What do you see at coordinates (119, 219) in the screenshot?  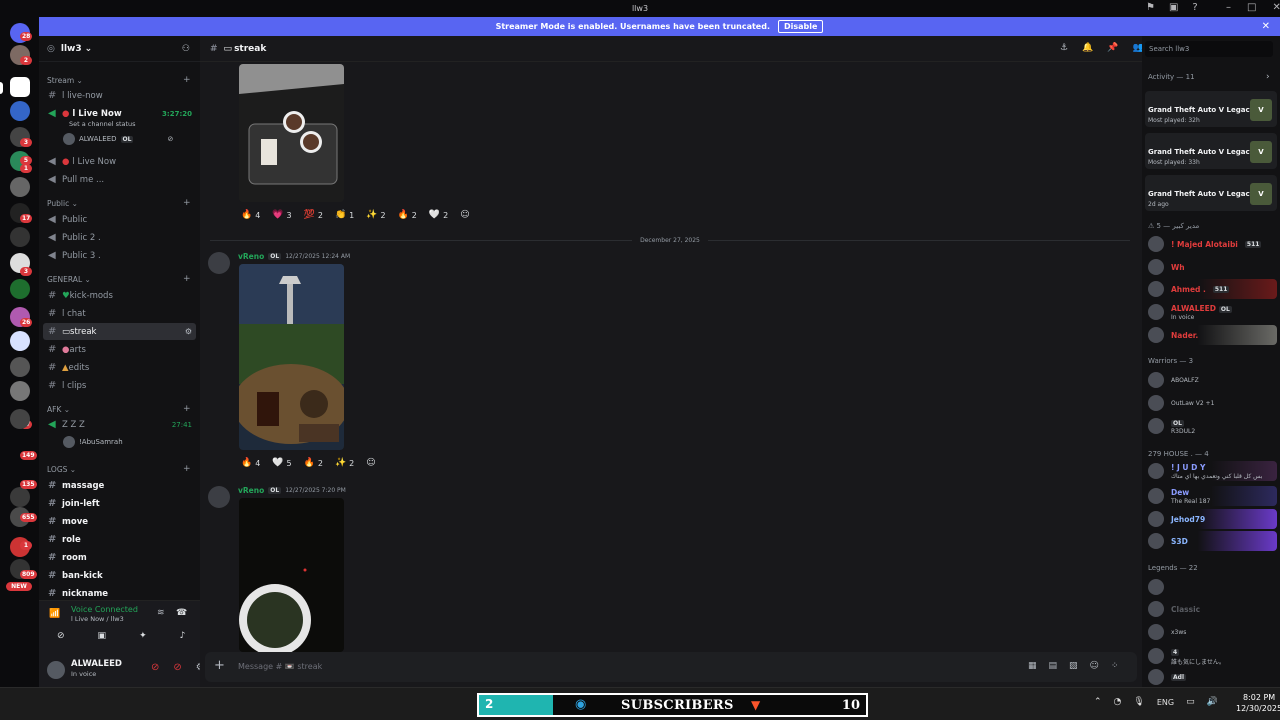 I see `voice-channel-public: ◀ Public` at bounding box center [119, 219].